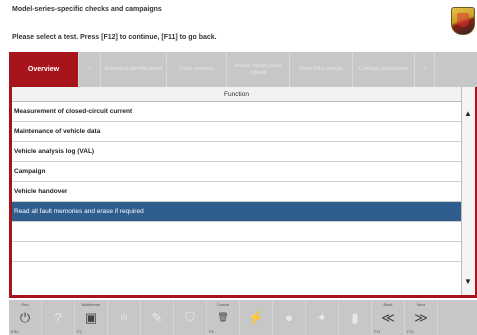  I want to click on function-row: Measurement of closed-circuit current, so click(236, 112).